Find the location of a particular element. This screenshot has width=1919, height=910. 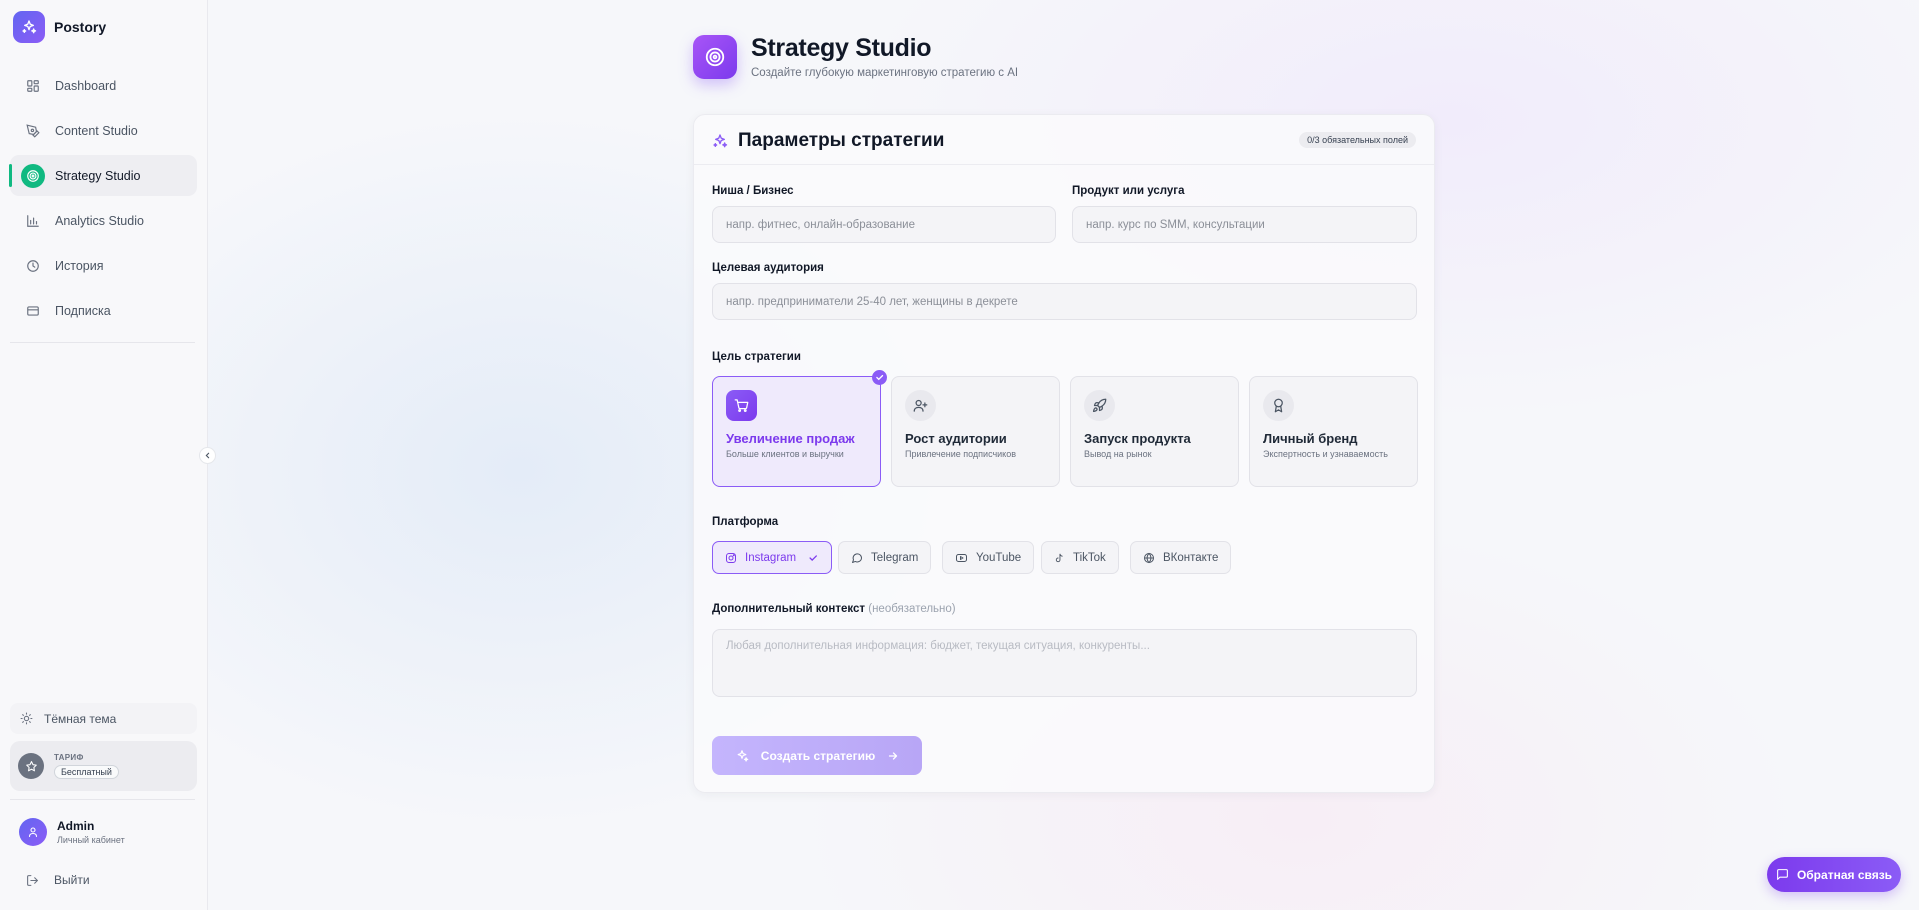

sidebar-item-analytics-studio: Analytics Studio is located at coordinates (103, 220).